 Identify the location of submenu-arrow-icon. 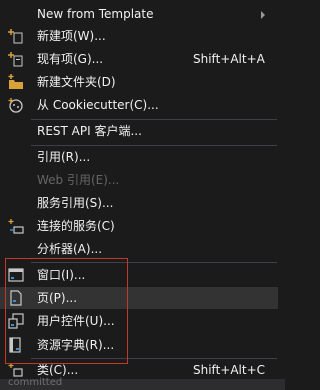
(263, 15).